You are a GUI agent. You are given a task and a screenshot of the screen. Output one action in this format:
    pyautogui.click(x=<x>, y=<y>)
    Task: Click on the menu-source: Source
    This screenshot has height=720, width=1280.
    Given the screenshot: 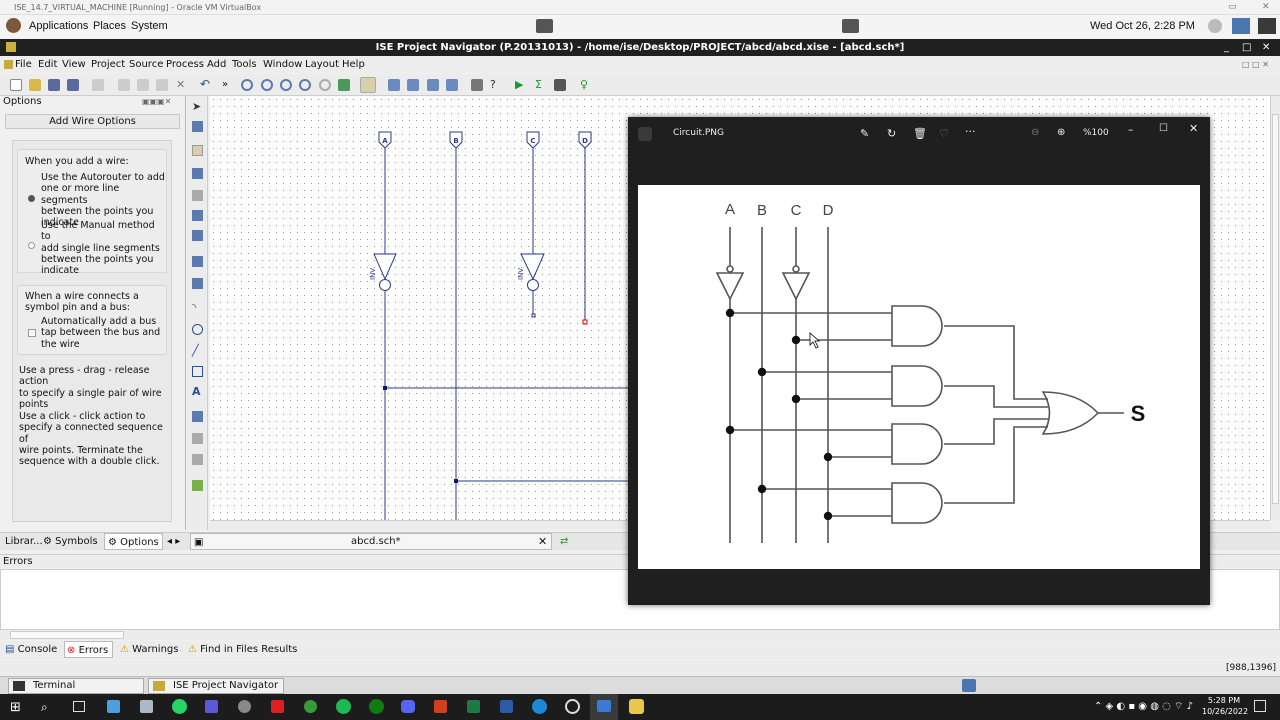 What is the action you would take?
    pyautogui.click(x=146, y=65)
    